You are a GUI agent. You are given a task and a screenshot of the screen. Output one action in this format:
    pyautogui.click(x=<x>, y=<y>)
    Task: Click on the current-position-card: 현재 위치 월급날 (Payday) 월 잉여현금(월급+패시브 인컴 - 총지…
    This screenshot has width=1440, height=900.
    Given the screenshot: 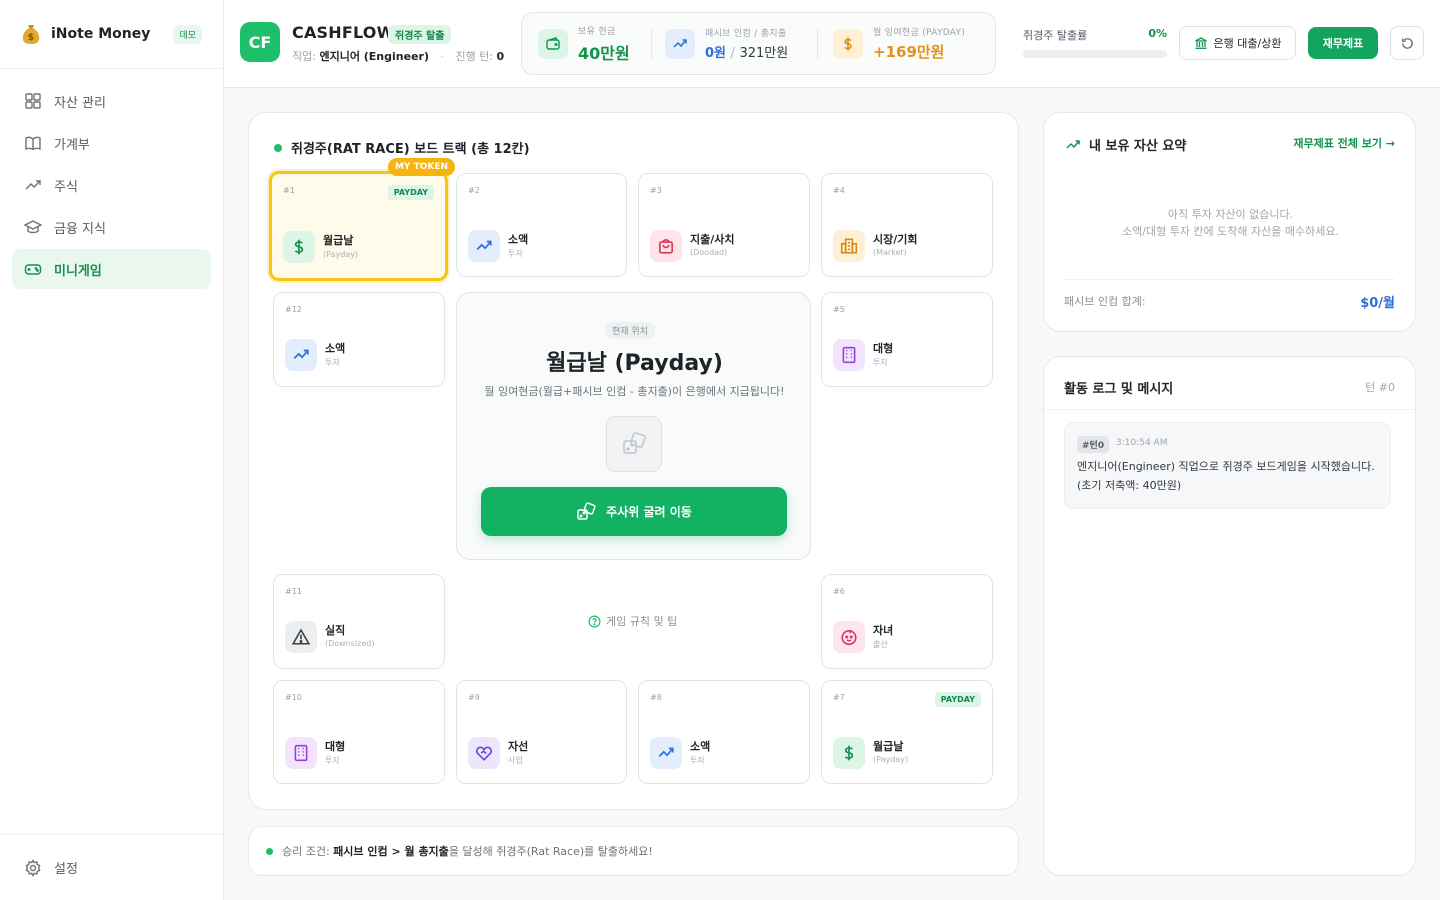 What is the action you would take?
    pyautogui.click(x=633, y=426)
    